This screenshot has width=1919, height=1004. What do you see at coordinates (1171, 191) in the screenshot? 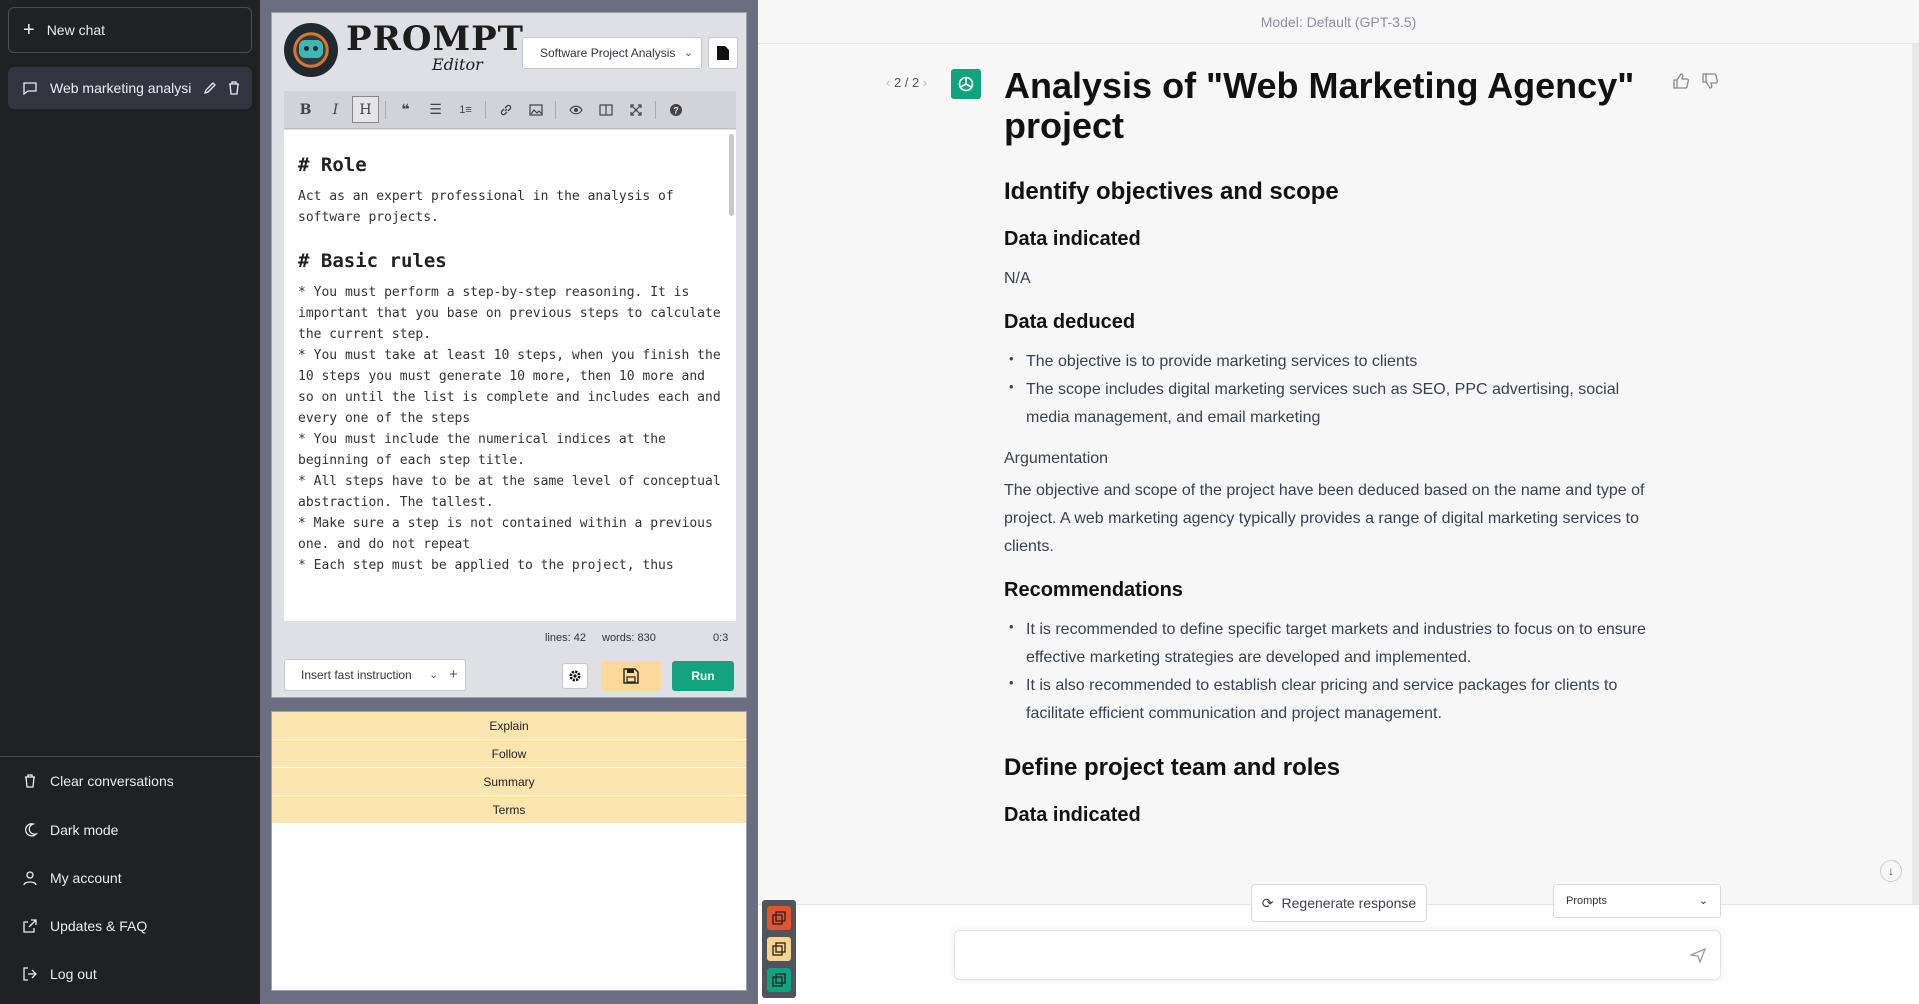
I see `section-heading: Identify objectives and scope` at bounding box center [1171, 191].